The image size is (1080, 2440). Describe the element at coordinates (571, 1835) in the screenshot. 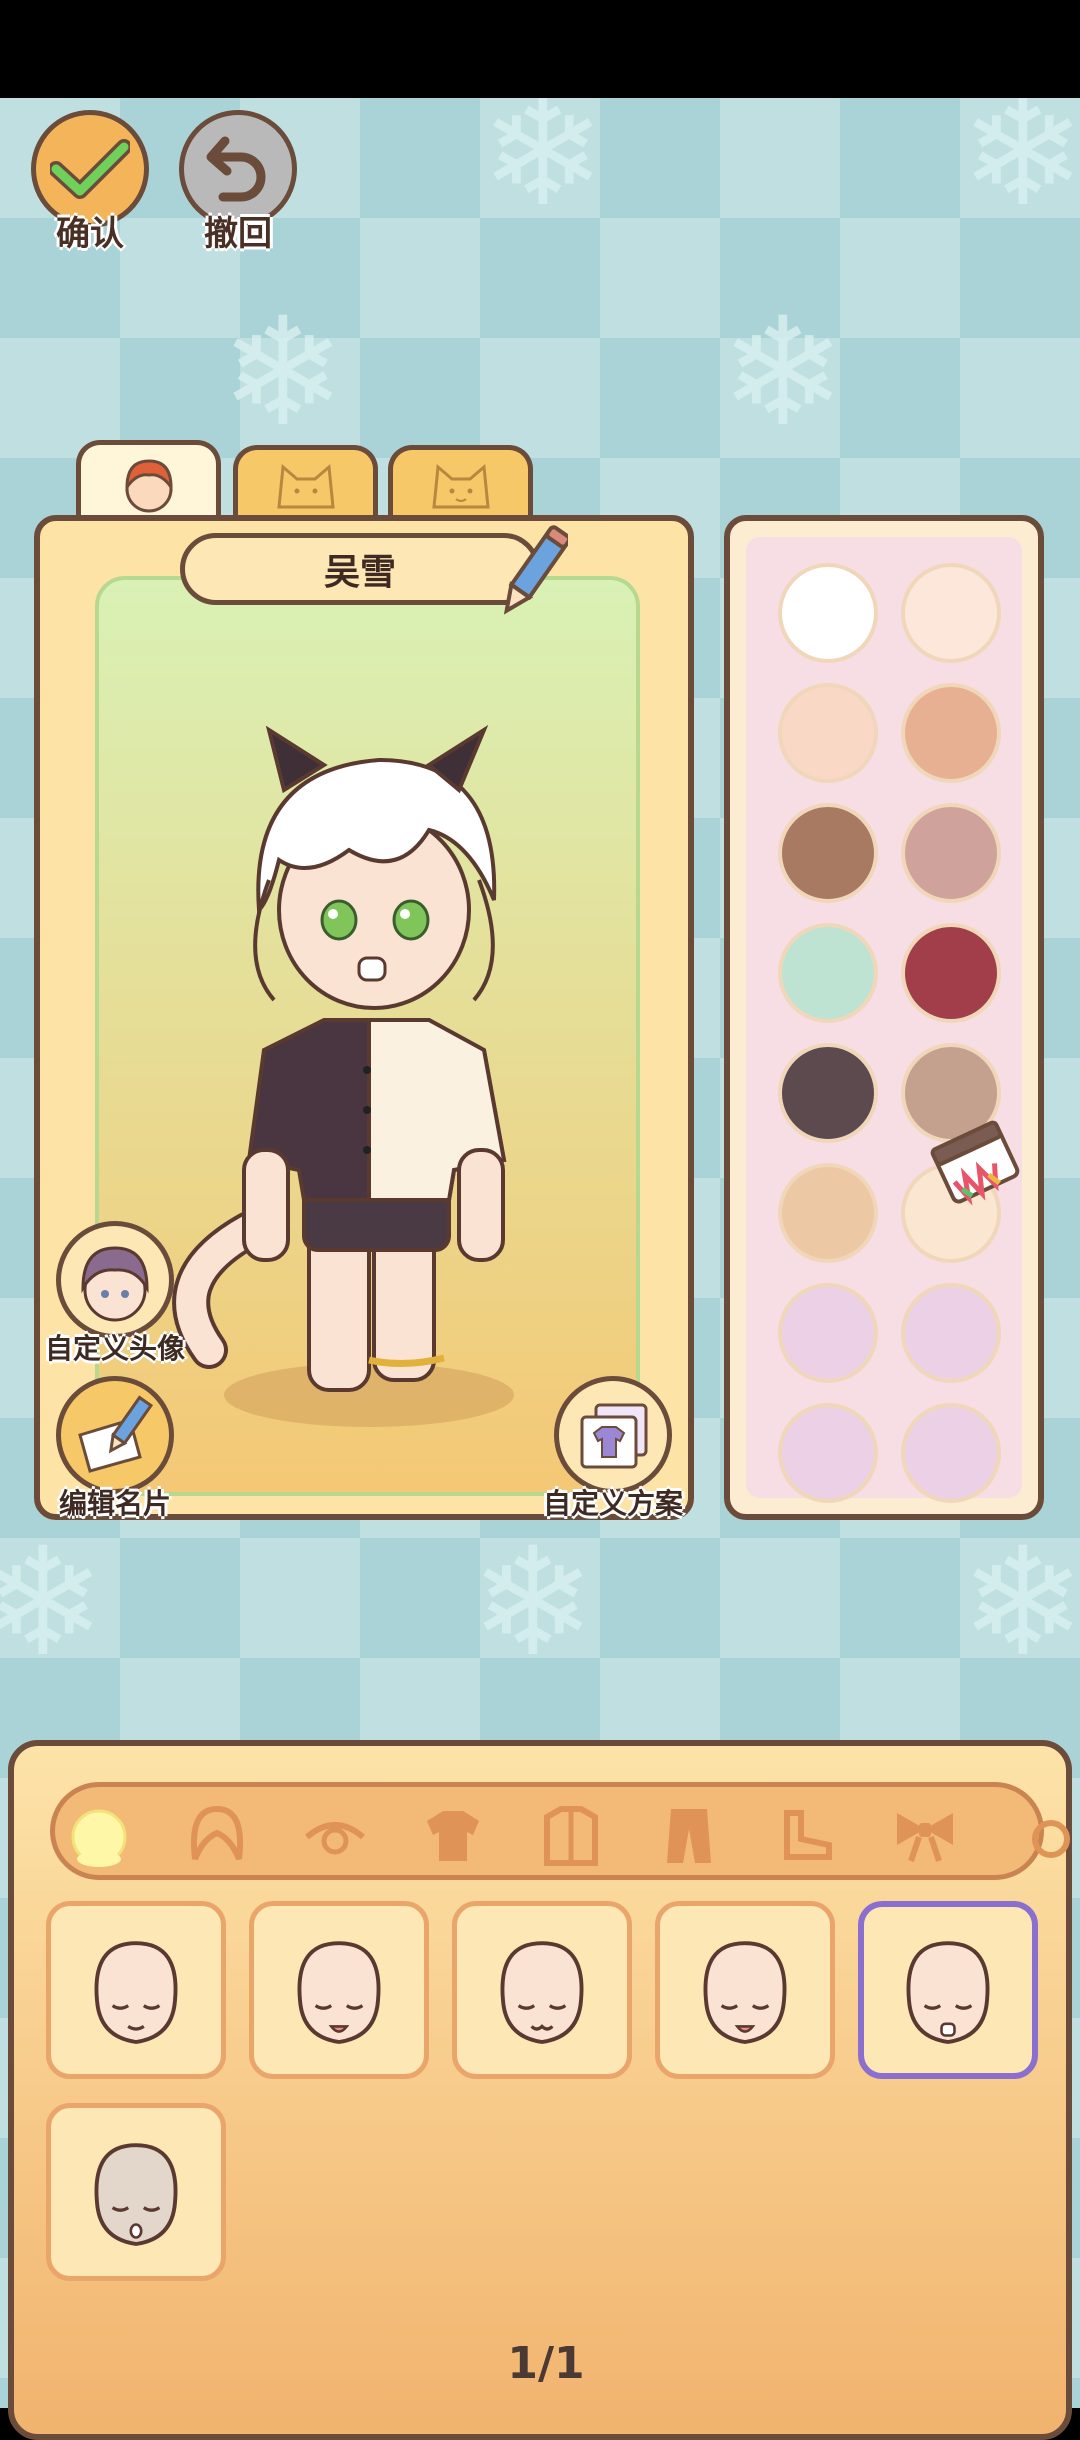

I see `coat-icon` at that location.